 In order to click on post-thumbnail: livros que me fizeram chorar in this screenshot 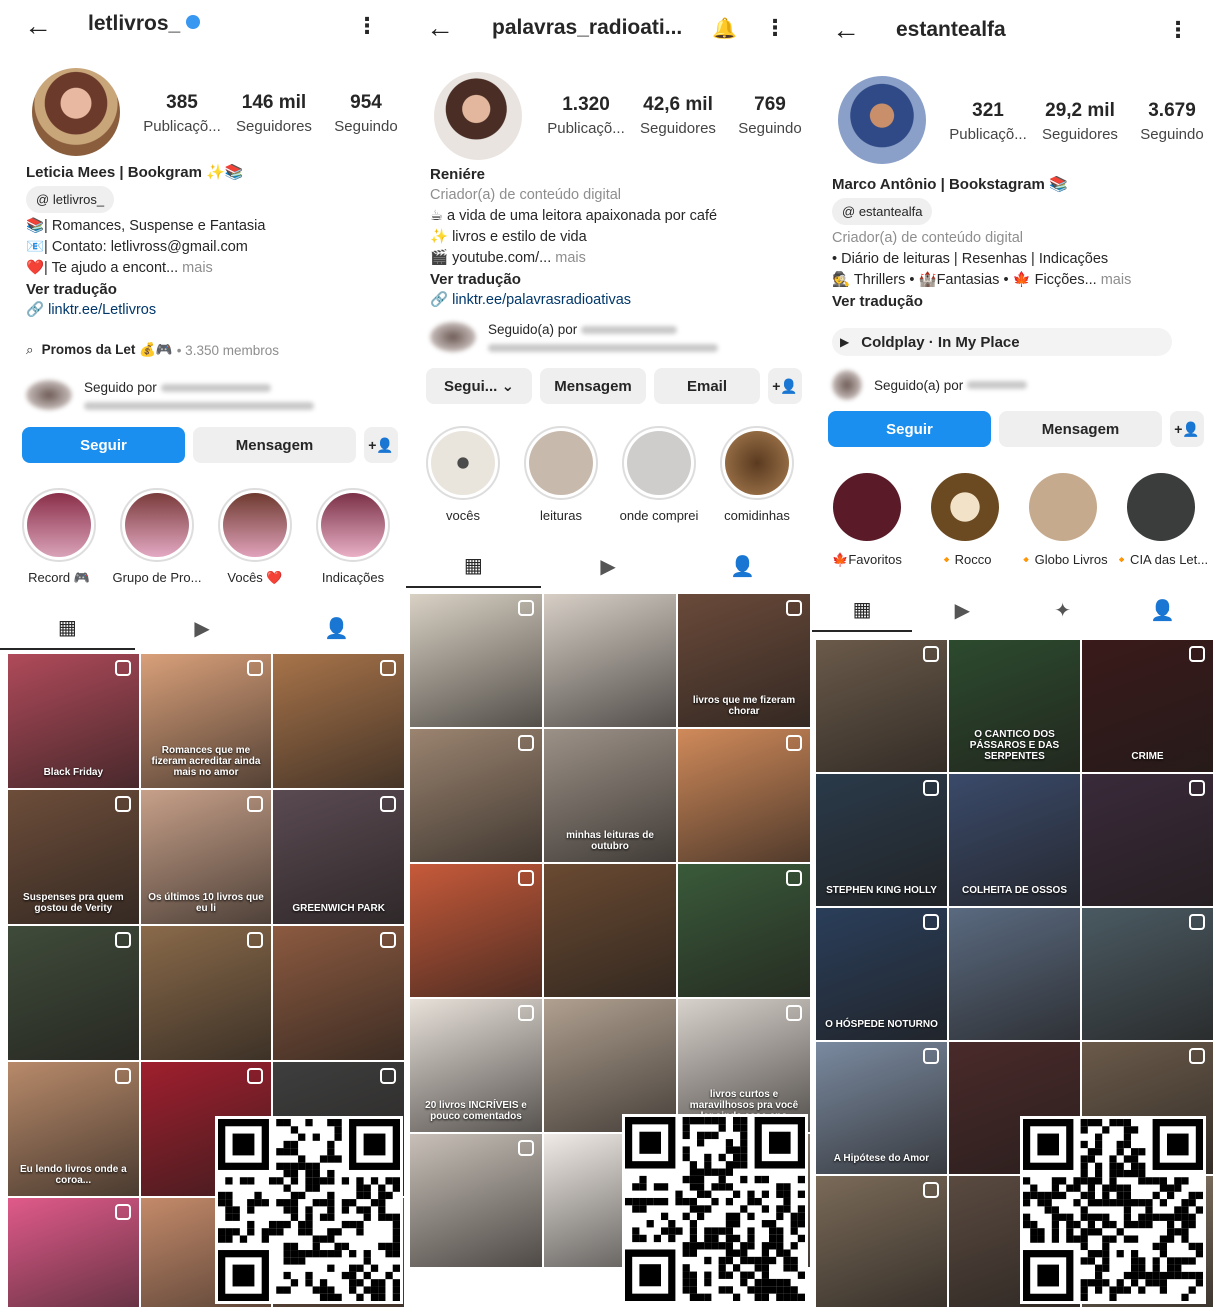, I will do `click(744, 660)`.